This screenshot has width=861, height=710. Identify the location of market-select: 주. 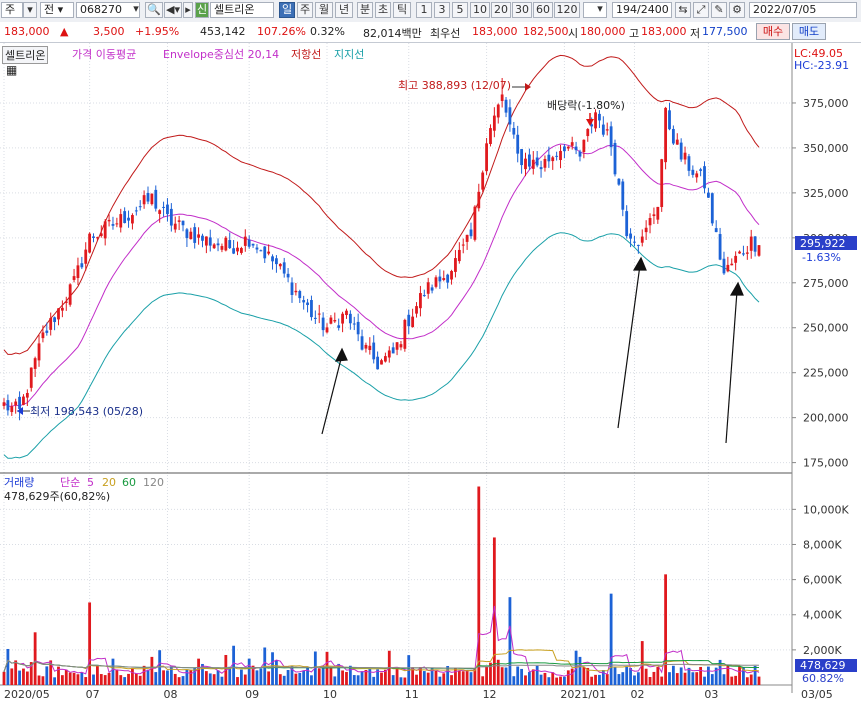
(12, 10).